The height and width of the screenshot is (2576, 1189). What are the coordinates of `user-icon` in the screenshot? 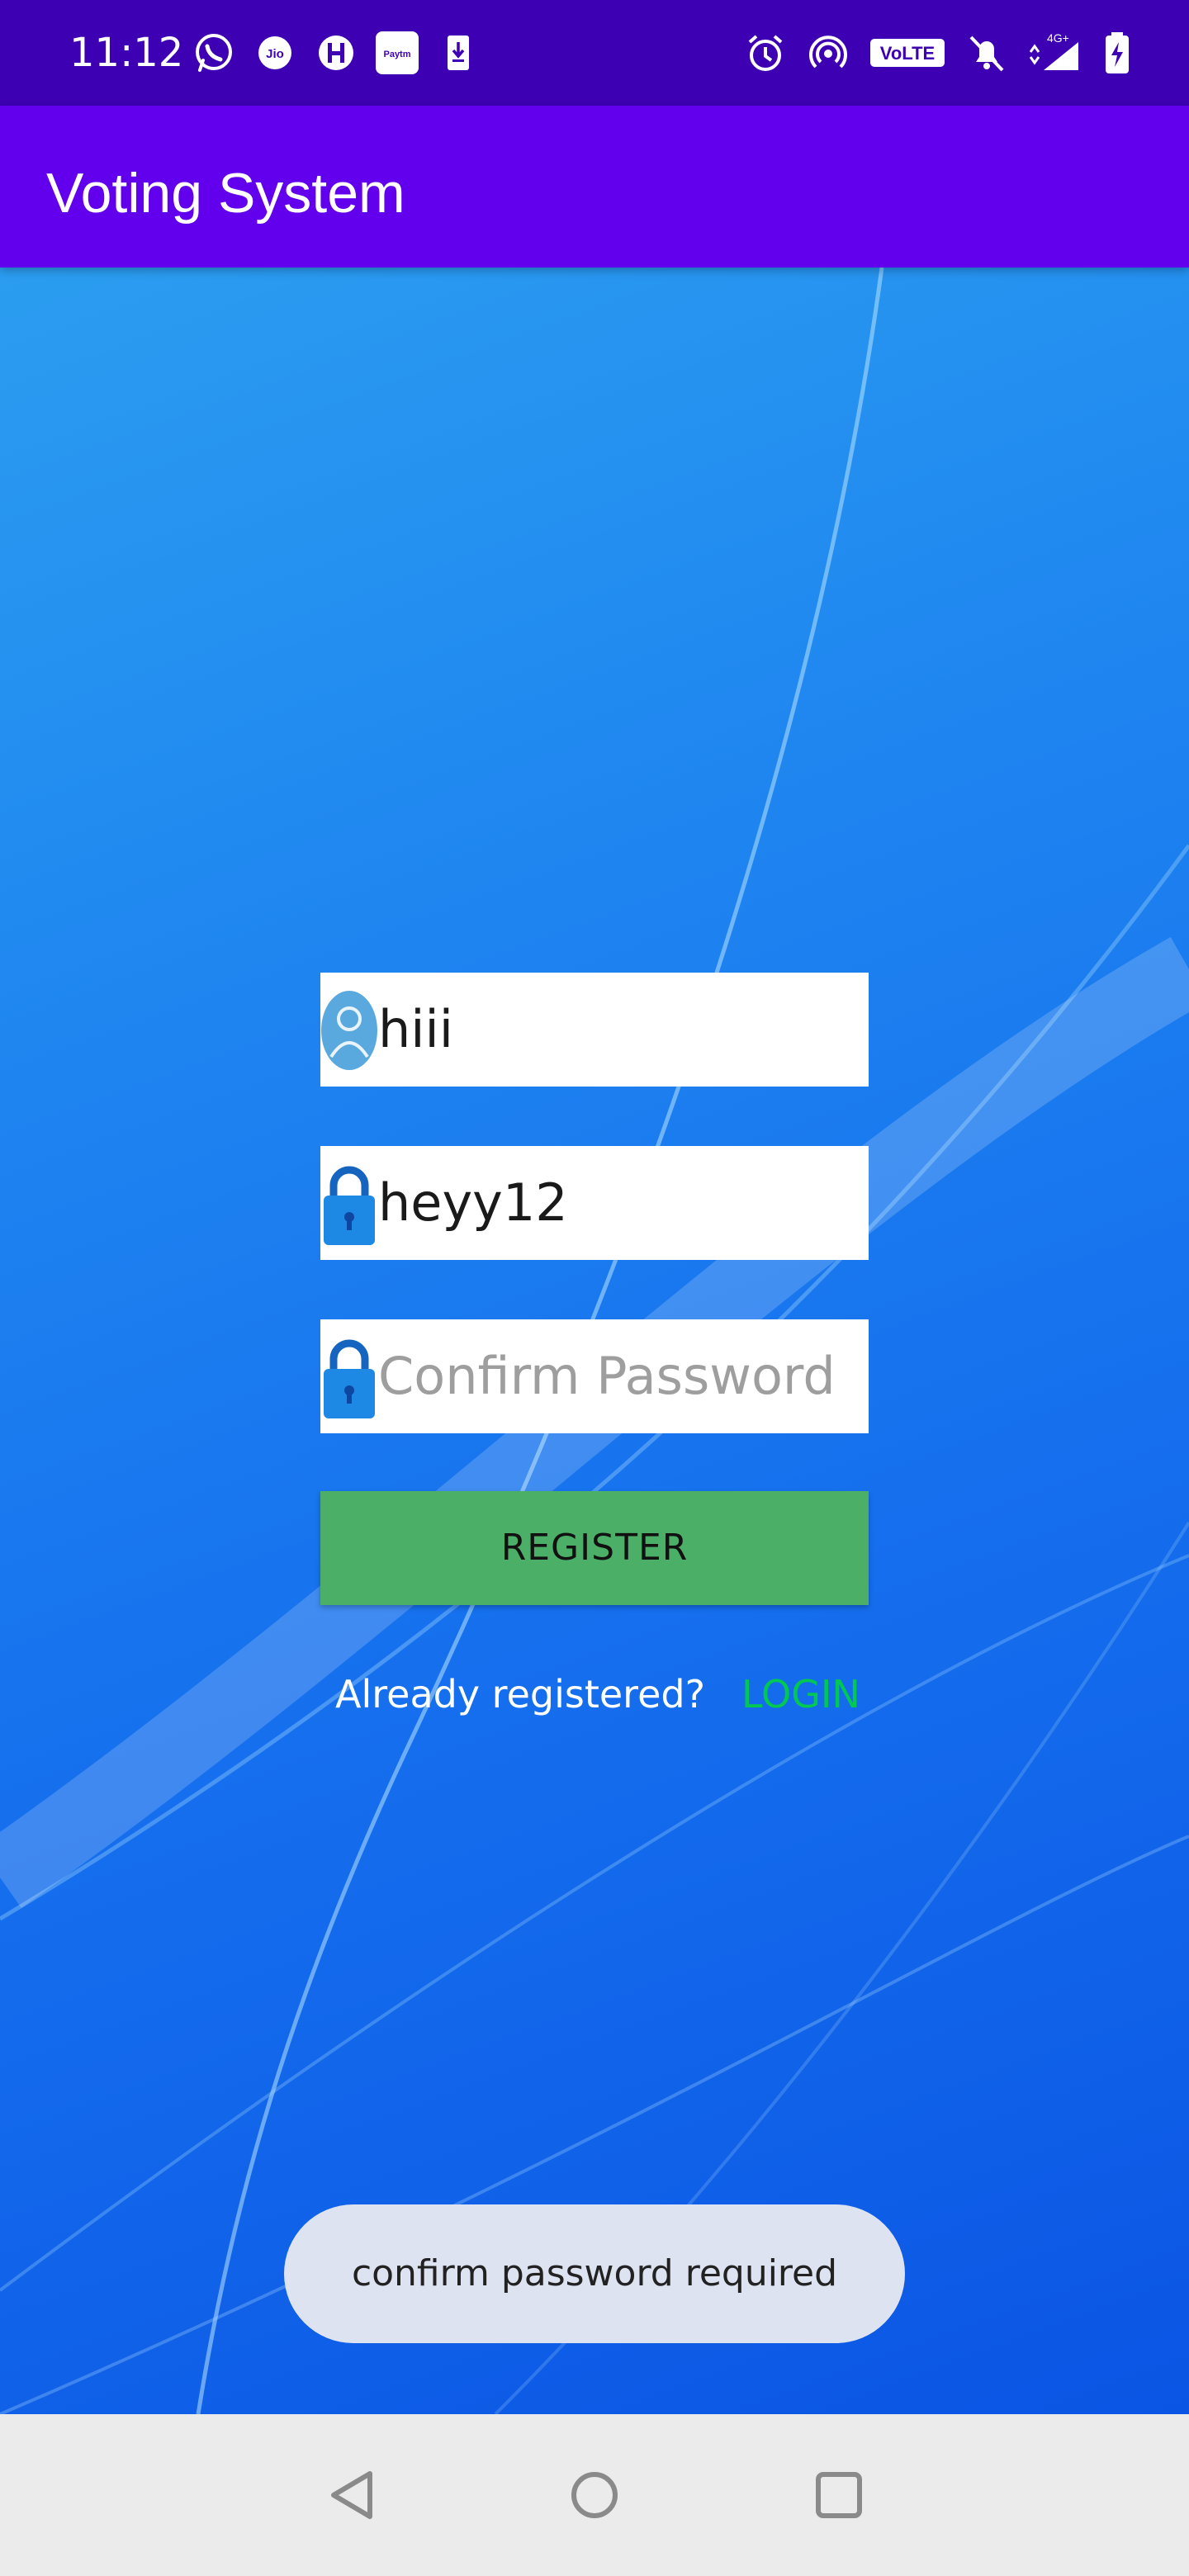 It's located at (349, 1030).